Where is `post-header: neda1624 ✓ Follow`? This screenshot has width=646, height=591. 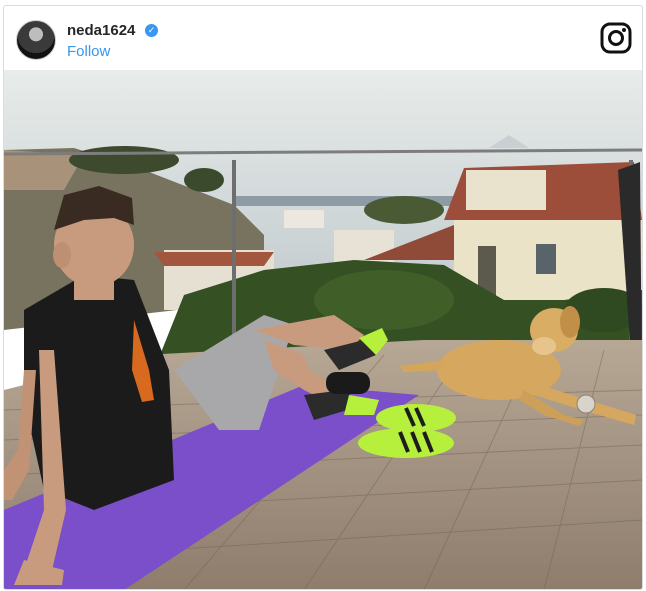
post-header: neda1624 ✓ Follow is located at coordinates (323, 38).